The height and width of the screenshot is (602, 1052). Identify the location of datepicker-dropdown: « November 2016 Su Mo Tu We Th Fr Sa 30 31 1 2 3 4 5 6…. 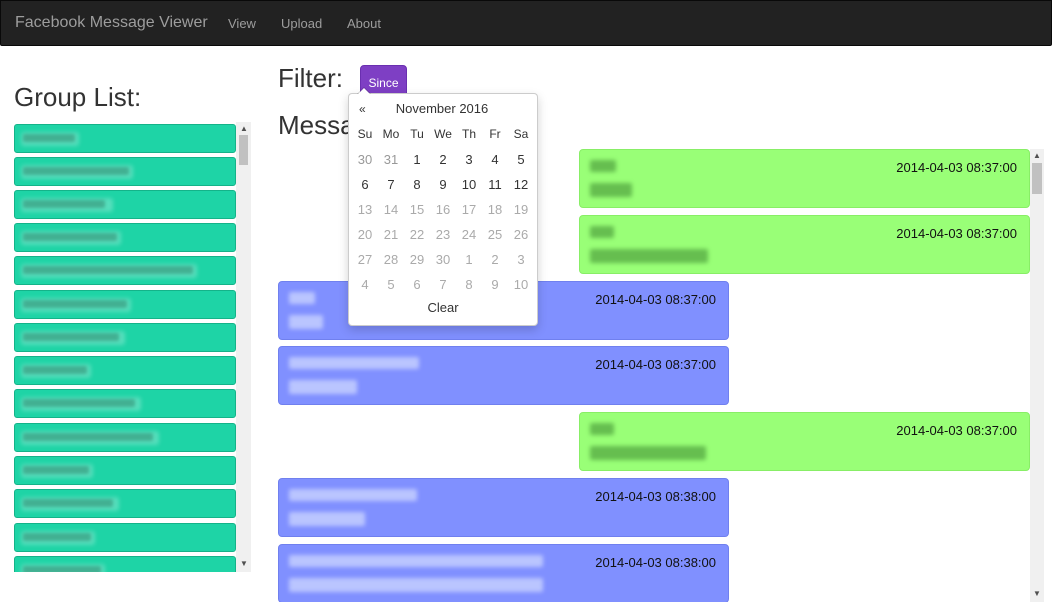
(443, 206).